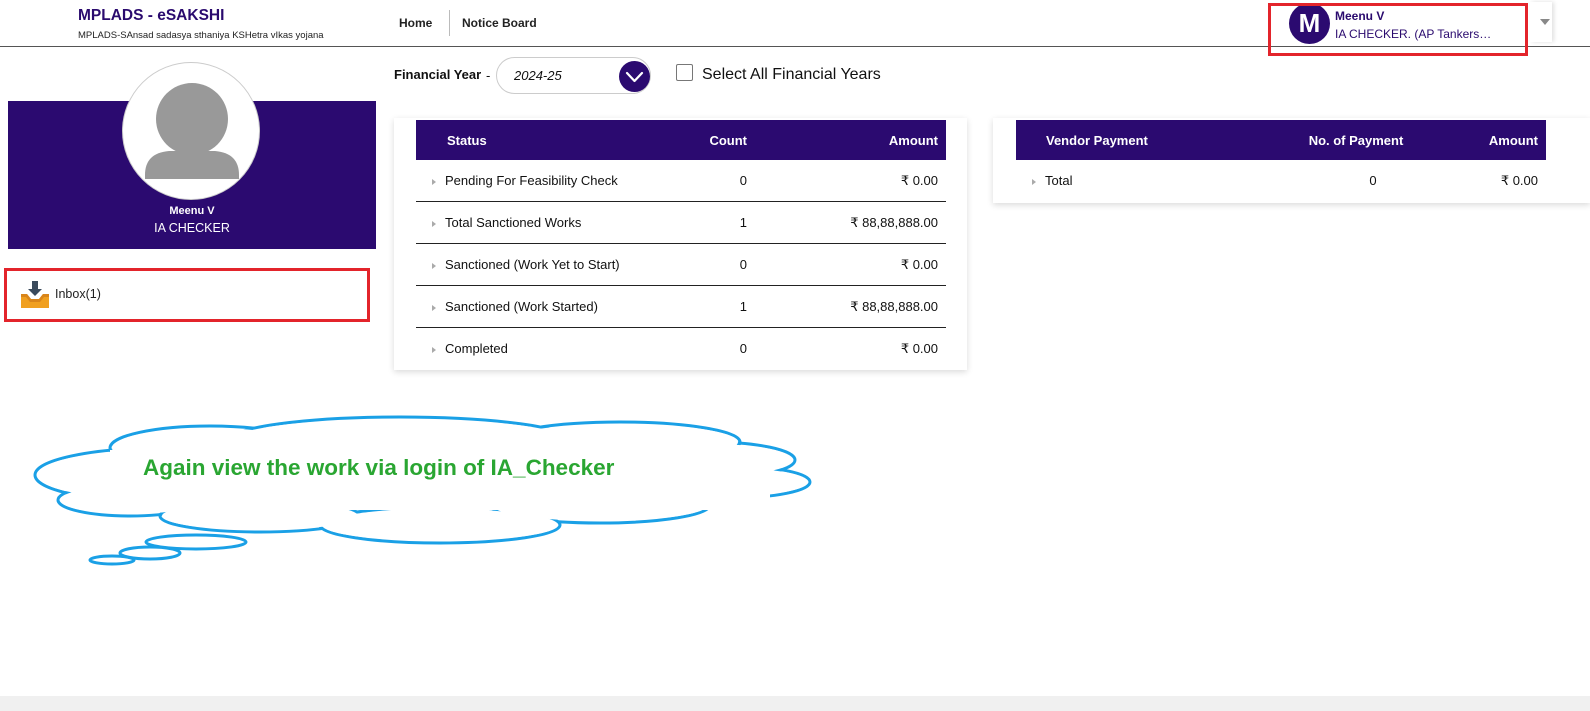 The width and height of the screenshot is (1590, 711). Describe the element at coordinates (681, 222) in the screenshot. I see `table-row: Total Sanctioned Works 1 ₹ 88,88,888.00` at that location.